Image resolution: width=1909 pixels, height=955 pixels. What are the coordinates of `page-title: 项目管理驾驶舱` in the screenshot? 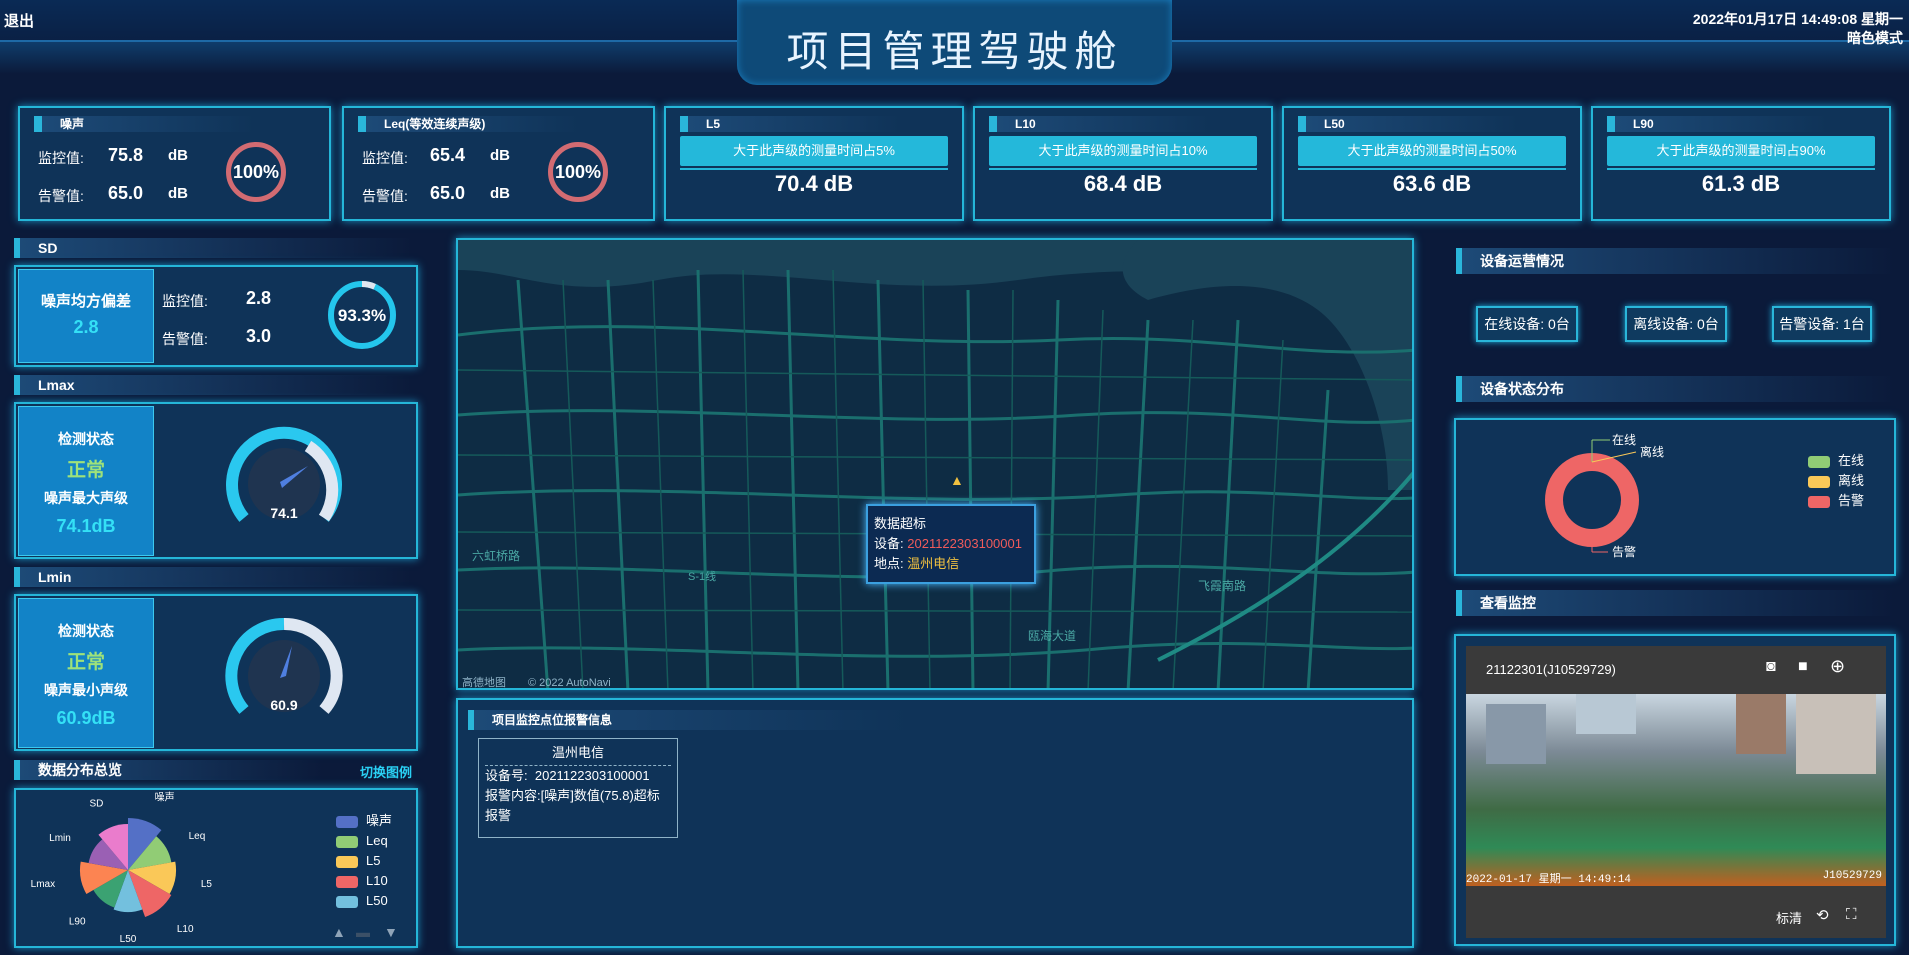 It's located at (954, 51).